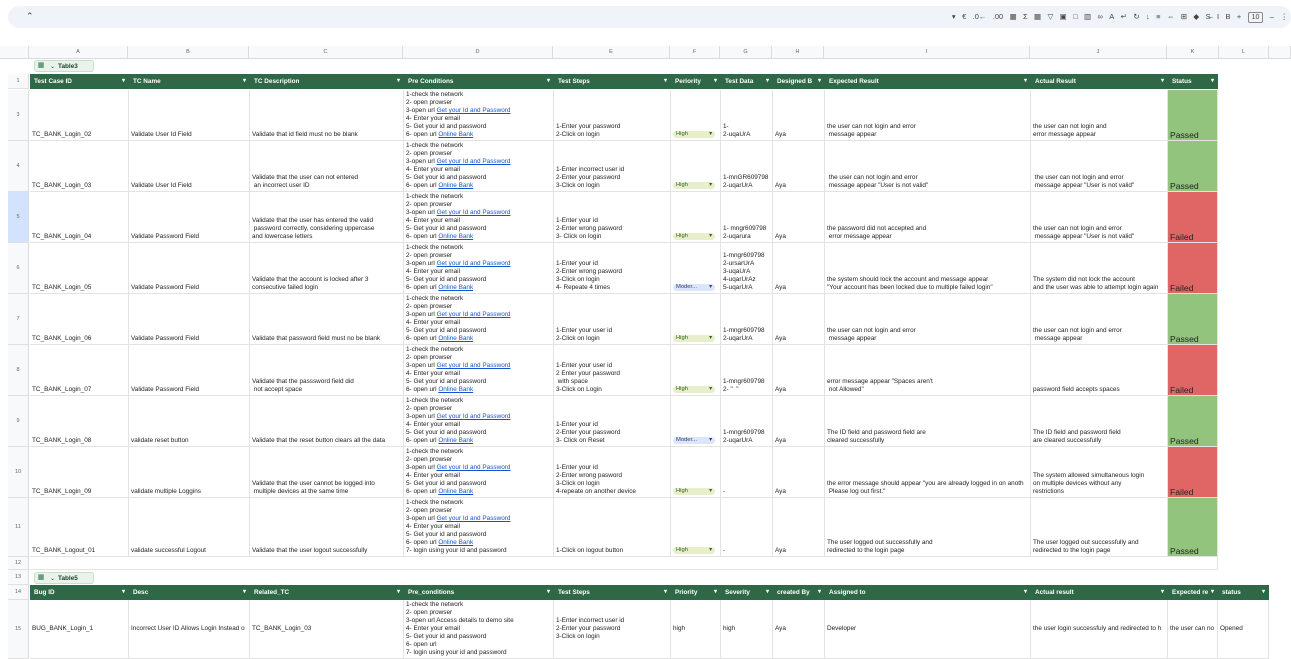 This screenshot has width=1291, height=659. Describe the element at coordinates (18, 217) in the screenshot. I see `row-header: 5` at that location.